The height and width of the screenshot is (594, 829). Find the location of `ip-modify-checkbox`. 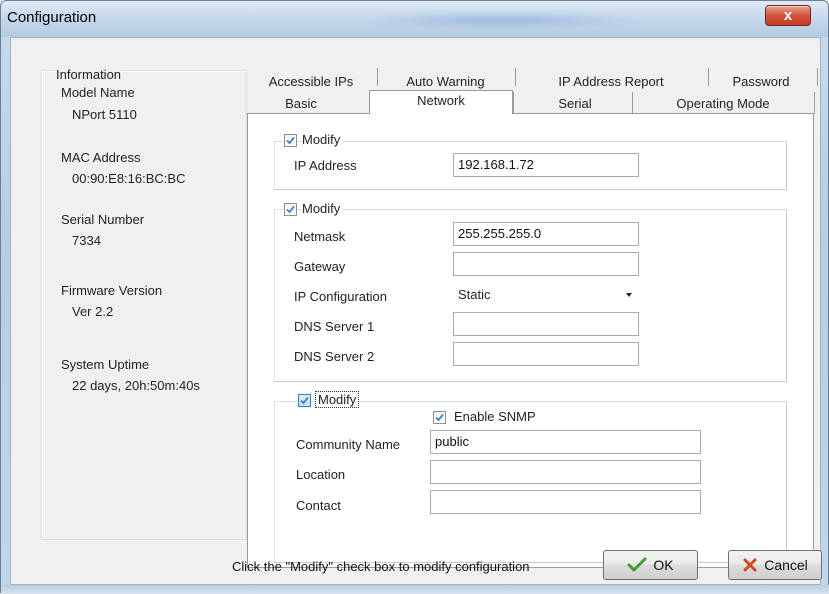

ip-modify-checkbox is located at coordinates (290, 140).